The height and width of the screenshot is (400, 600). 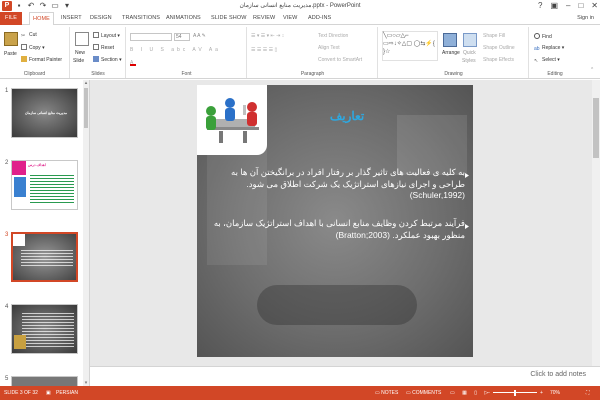 I want to click on zoom-level: 70%, so click(x=555, y=393).